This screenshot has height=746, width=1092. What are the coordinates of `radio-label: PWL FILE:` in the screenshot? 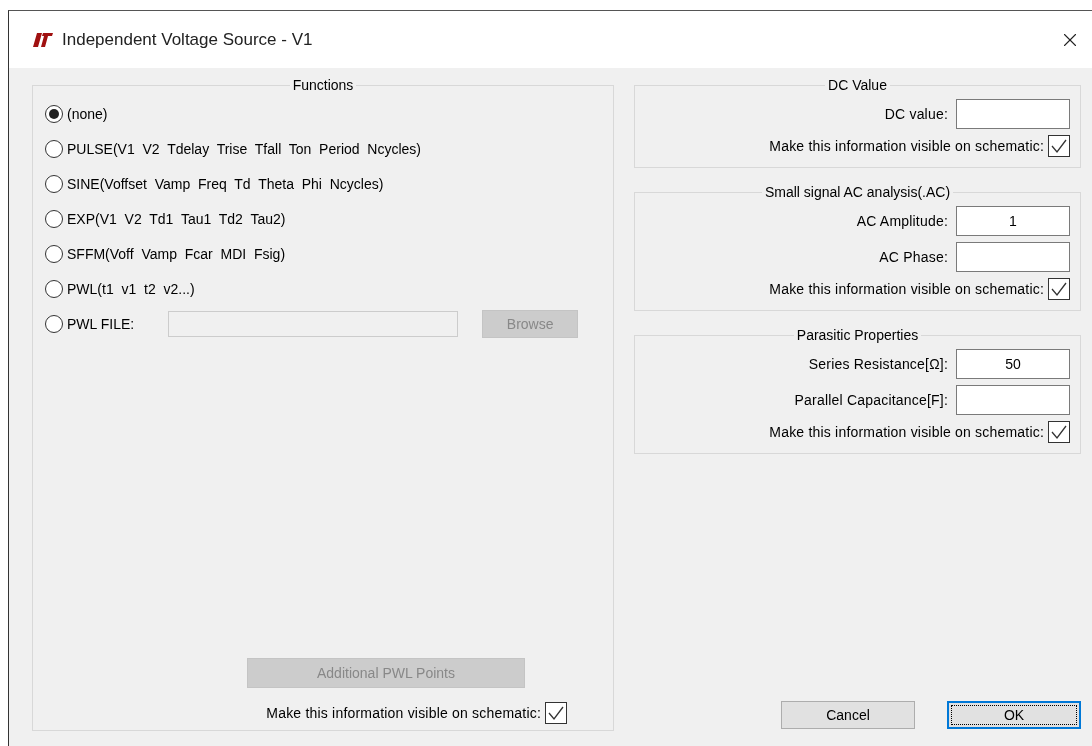 It's located at (101, 324).